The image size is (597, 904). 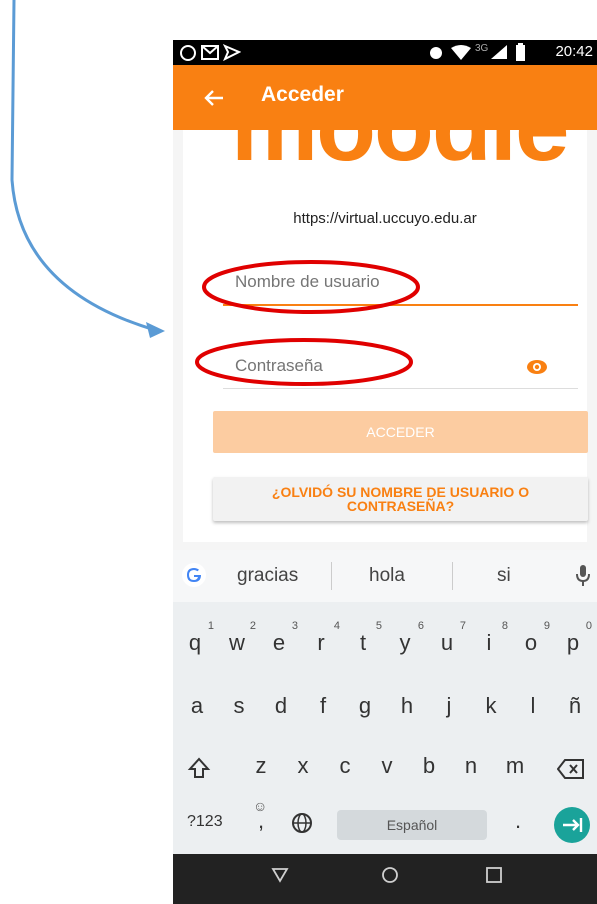 I want to click on key-number-hint: 0, so click(x=588, y=626).